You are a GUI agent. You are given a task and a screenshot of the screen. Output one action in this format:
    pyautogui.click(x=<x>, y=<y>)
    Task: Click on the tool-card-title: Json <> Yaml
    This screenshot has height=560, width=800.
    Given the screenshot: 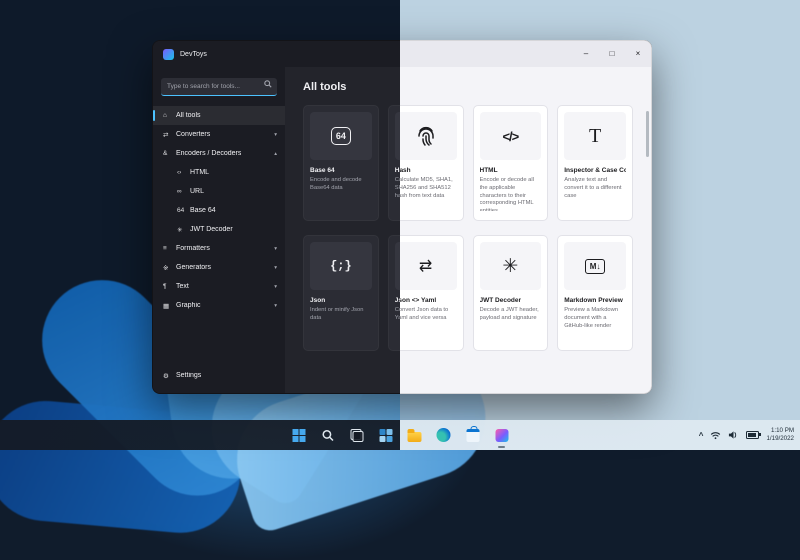 What is the action you would take?
    pyautogui.click(x=415, y=300)
    